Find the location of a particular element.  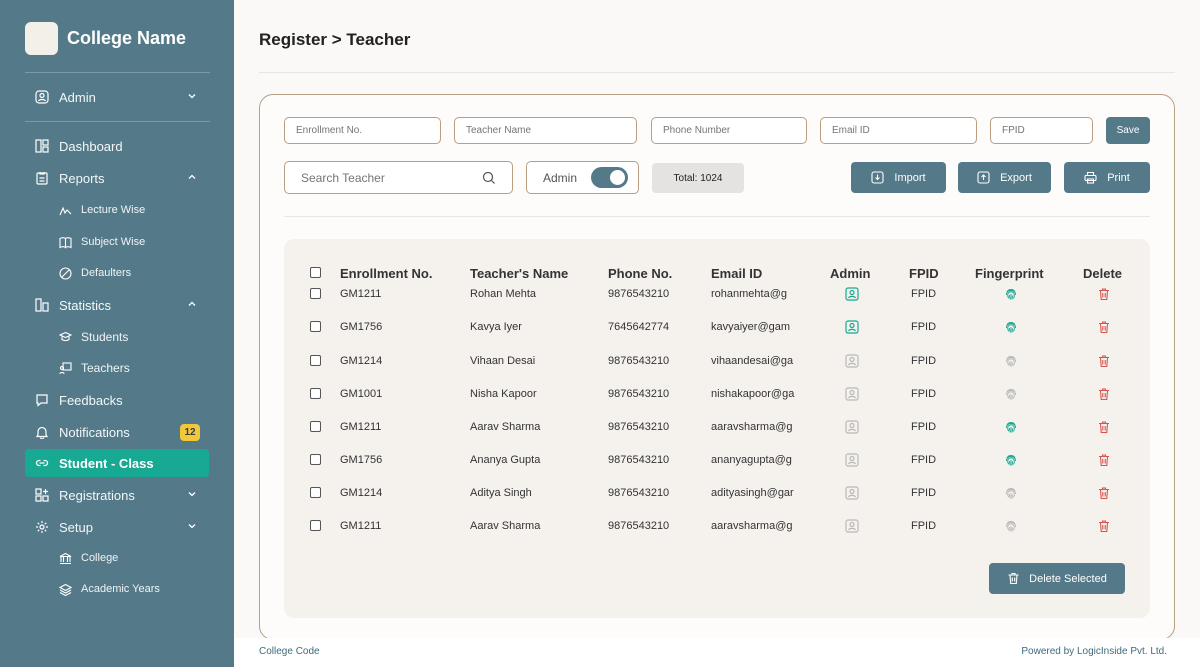

enrollment-input is located at coordinates (368, 130).